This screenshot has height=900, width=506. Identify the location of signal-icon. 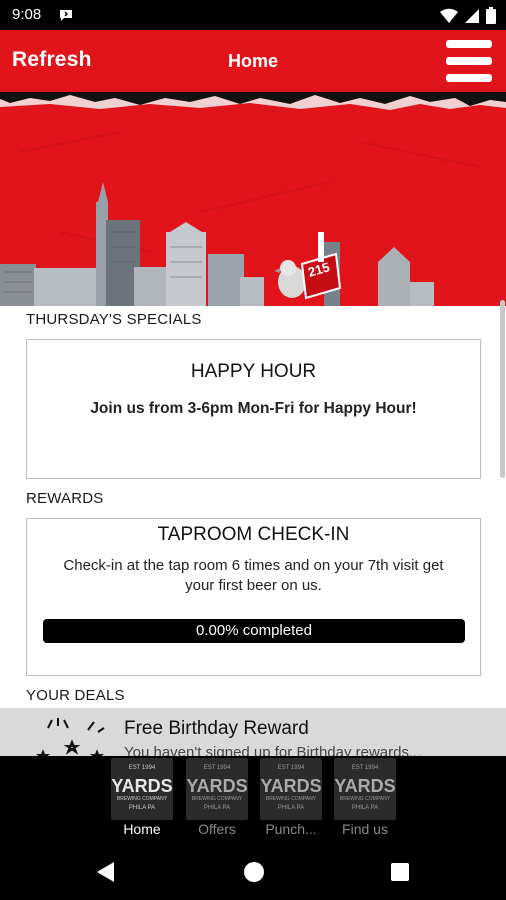
(472, 15).